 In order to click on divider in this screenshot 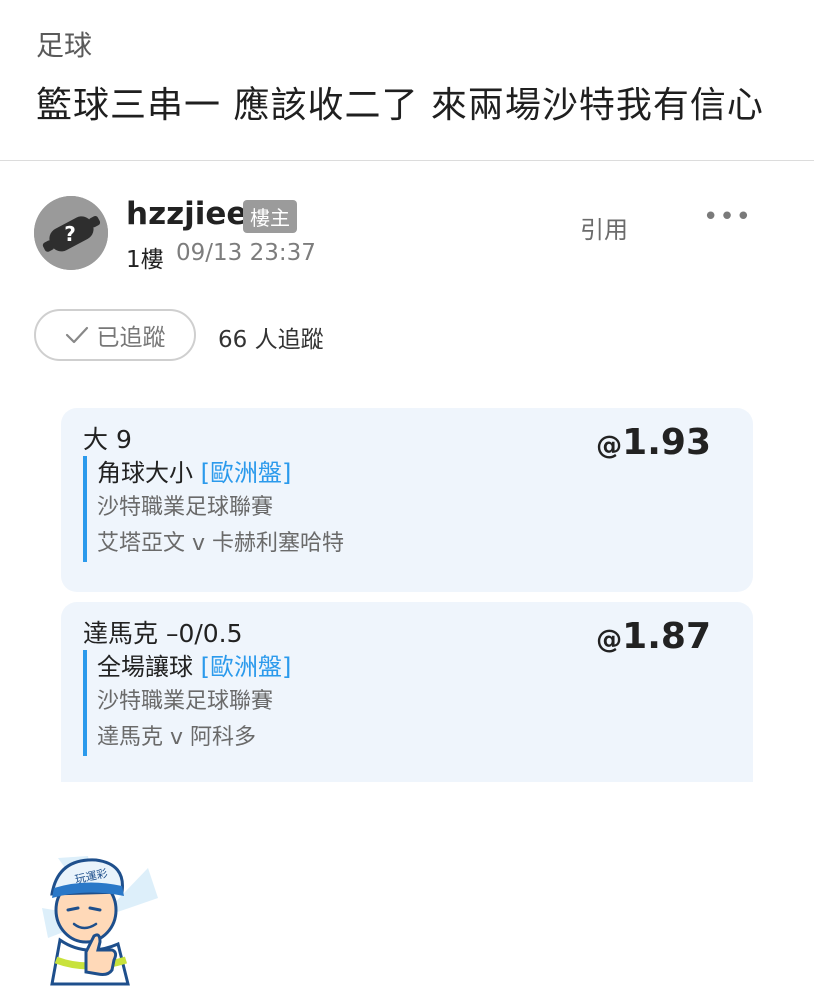, I will do `click(407, 160)`.